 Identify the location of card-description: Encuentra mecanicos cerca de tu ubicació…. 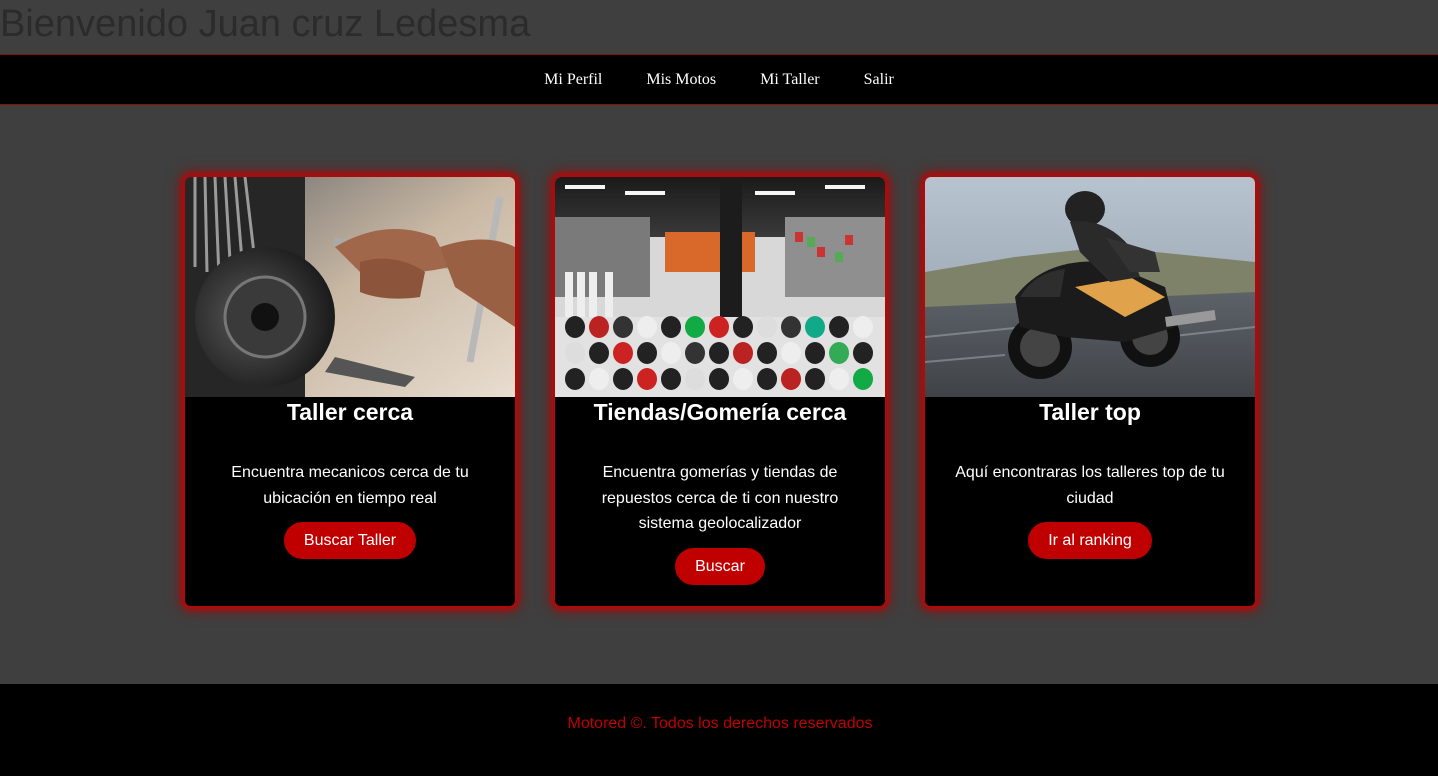
(350, 485).